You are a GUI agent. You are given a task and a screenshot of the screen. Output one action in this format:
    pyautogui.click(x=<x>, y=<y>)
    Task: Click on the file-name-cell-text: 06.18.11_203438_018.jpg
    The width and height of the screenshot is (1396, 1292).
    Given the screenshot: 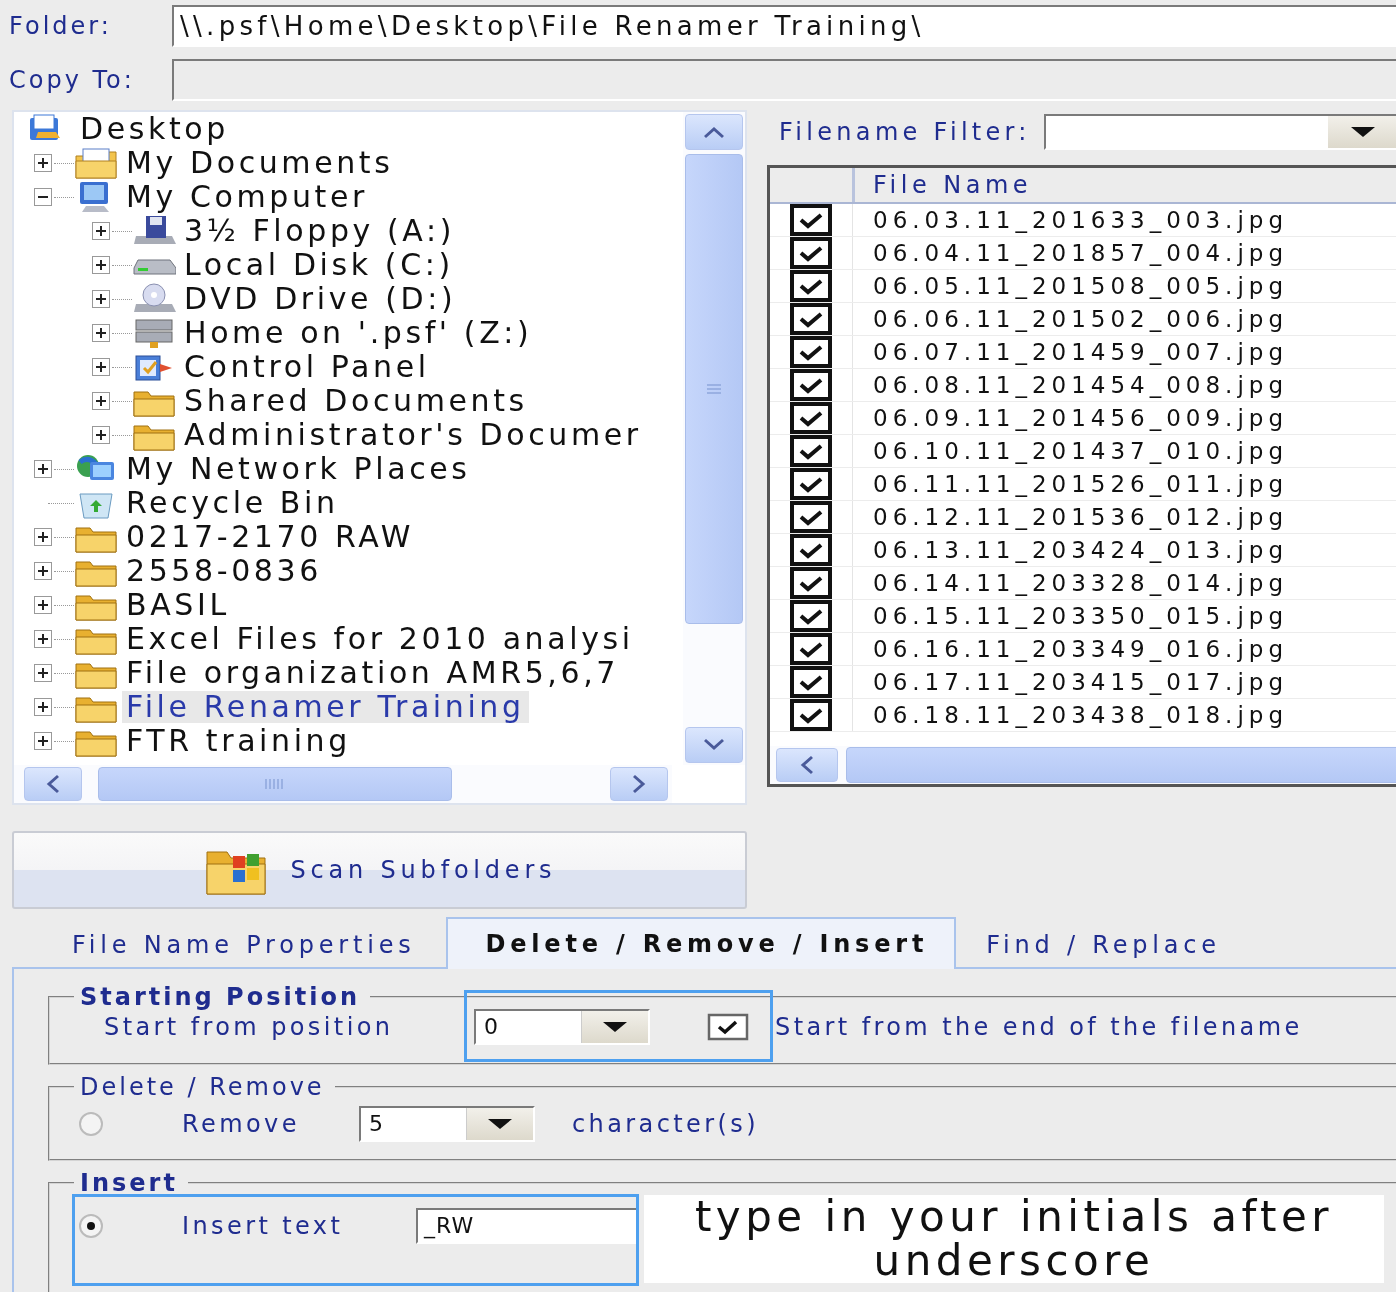 What is the action you would take?
    pyautogui.click(x=1080, y=715)
    